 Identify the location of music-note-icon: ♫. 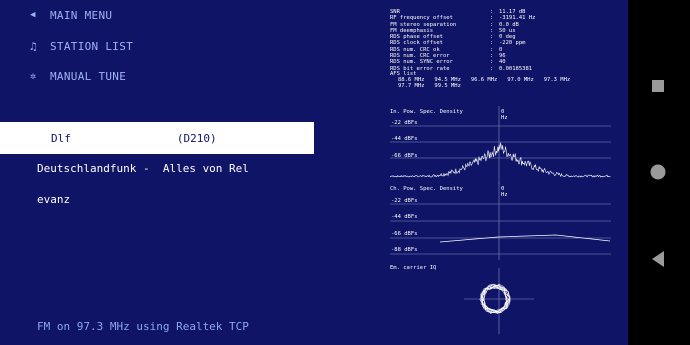
(33, 46).